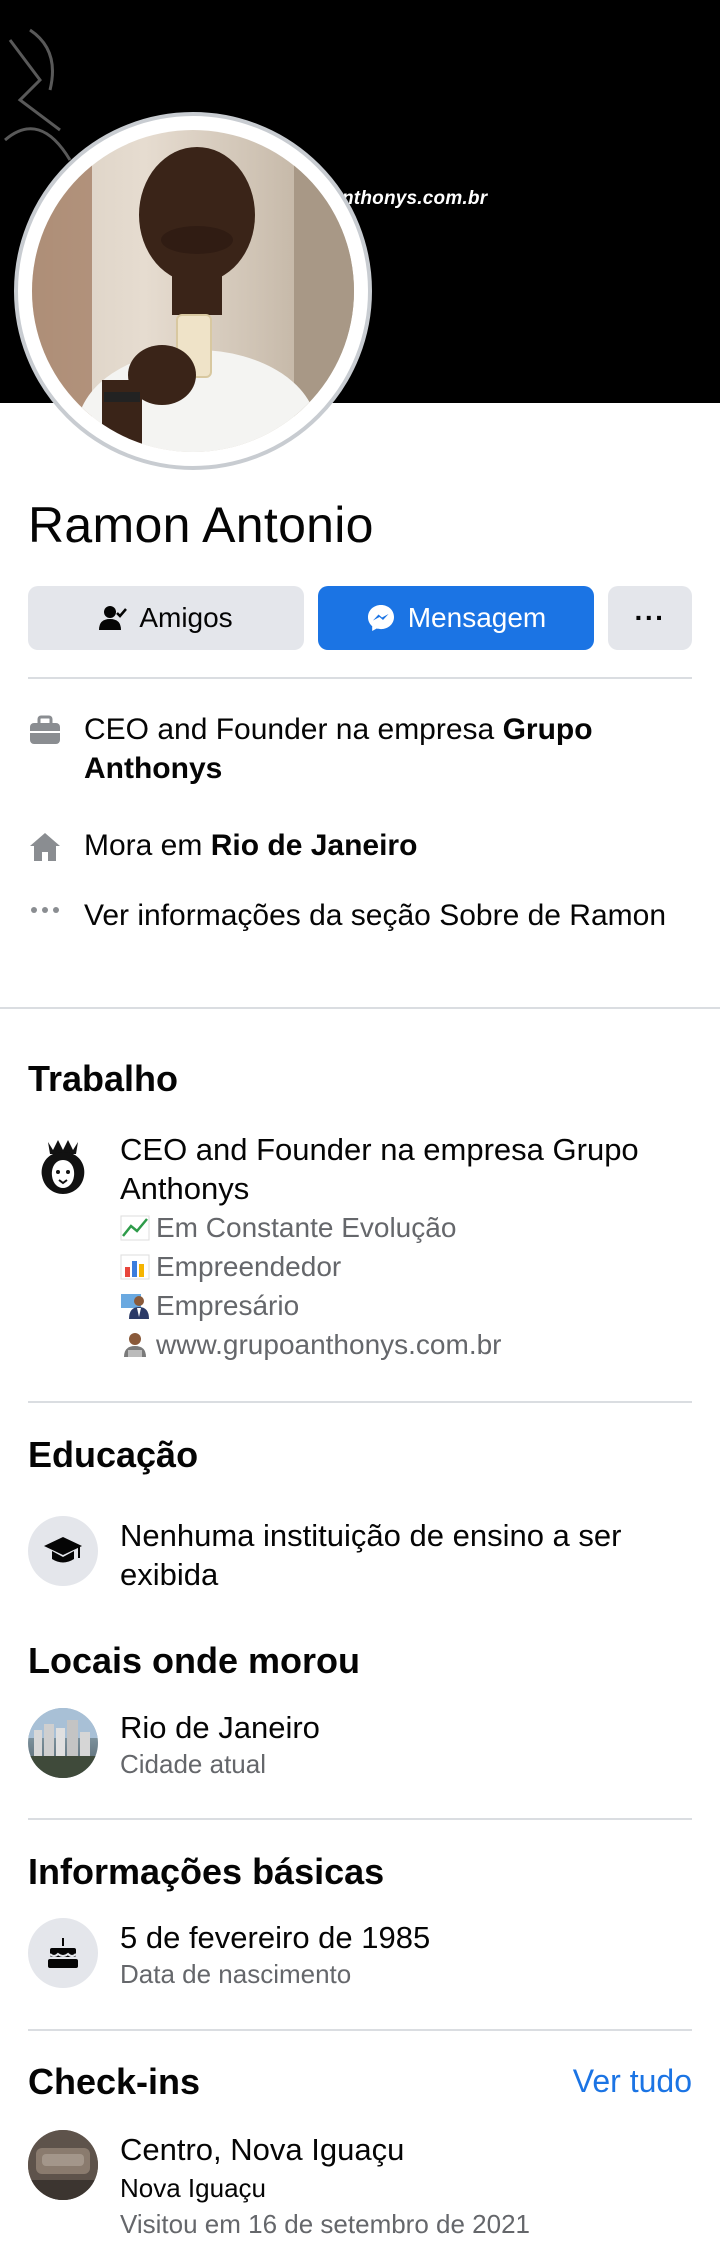 The image size is (720, 2248). What do you see at coordinates (63, 1953) in the screenshot?
I see `birthday-cake-icon` at bounding box center [63, 1953].